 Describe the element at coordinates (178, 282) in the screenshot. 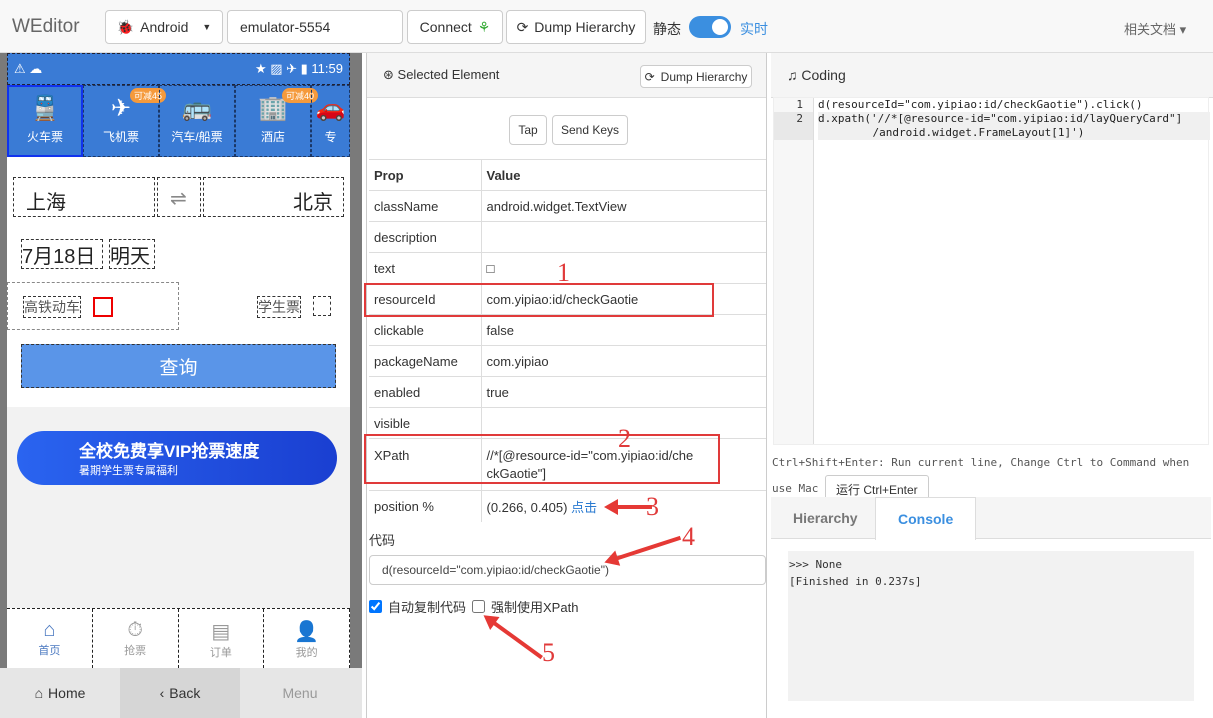

I see `query-card: 上海 ⇌ 北京 7月18日 明天 高铁动车 学生票 查询` at that location.